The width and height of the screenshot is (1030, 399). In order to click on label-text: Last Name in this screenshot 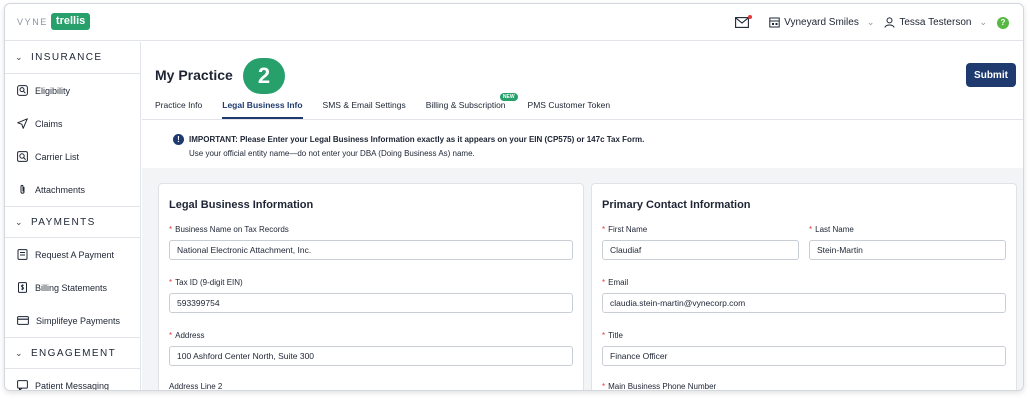, I will do `click(834, 229)`.